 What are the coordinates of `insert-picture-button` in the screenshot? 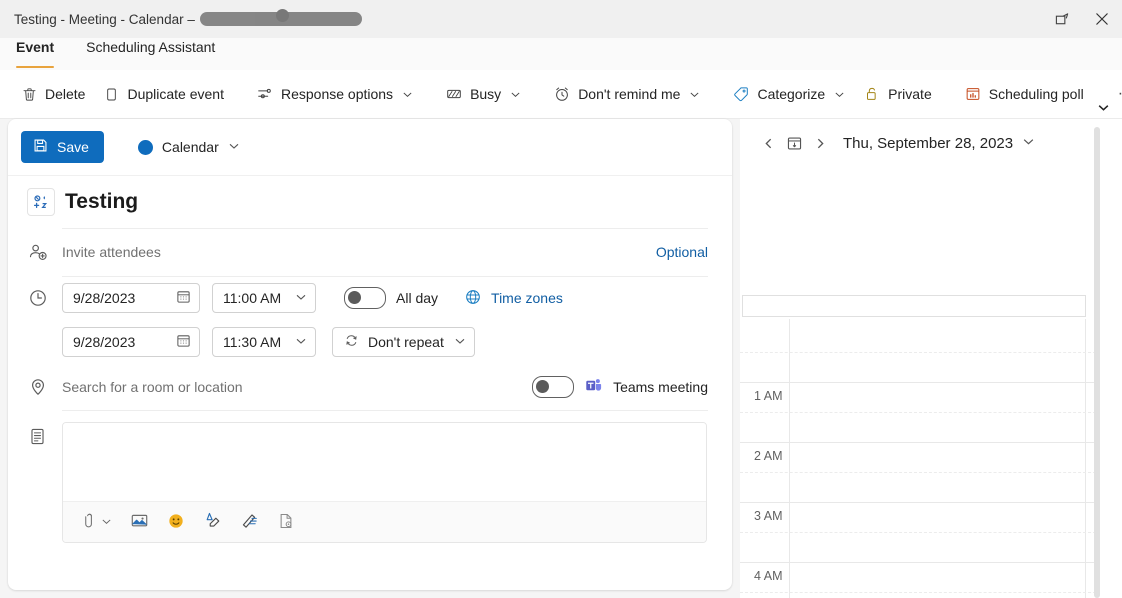 It's located at (139, 522).